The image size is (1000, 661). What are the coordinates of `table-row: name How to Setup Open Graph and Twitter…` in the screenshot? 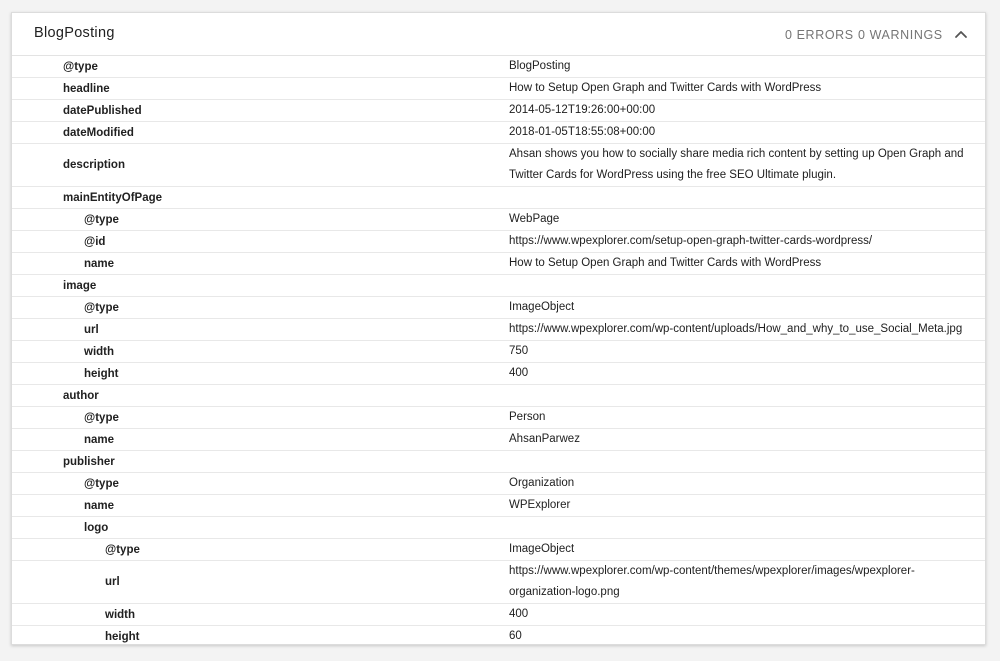 It's located at (498, 264).